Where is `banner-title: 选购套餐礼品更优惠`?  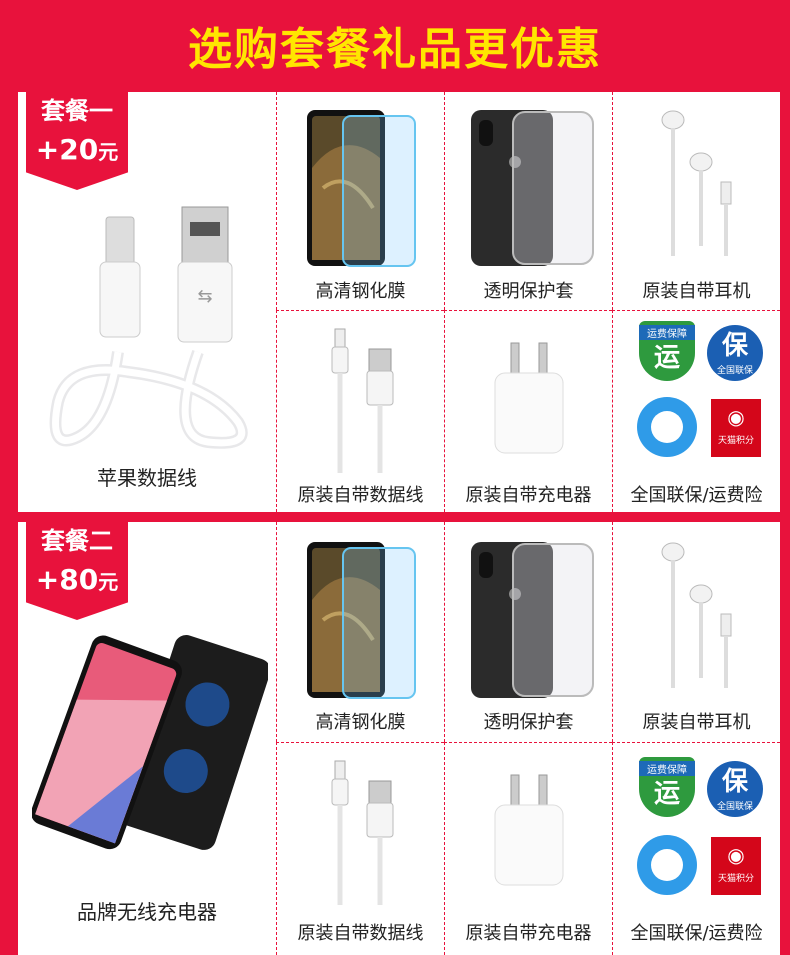
banner-title: 选购套餐礼品更优惠 is located at coordinates (395, 49).